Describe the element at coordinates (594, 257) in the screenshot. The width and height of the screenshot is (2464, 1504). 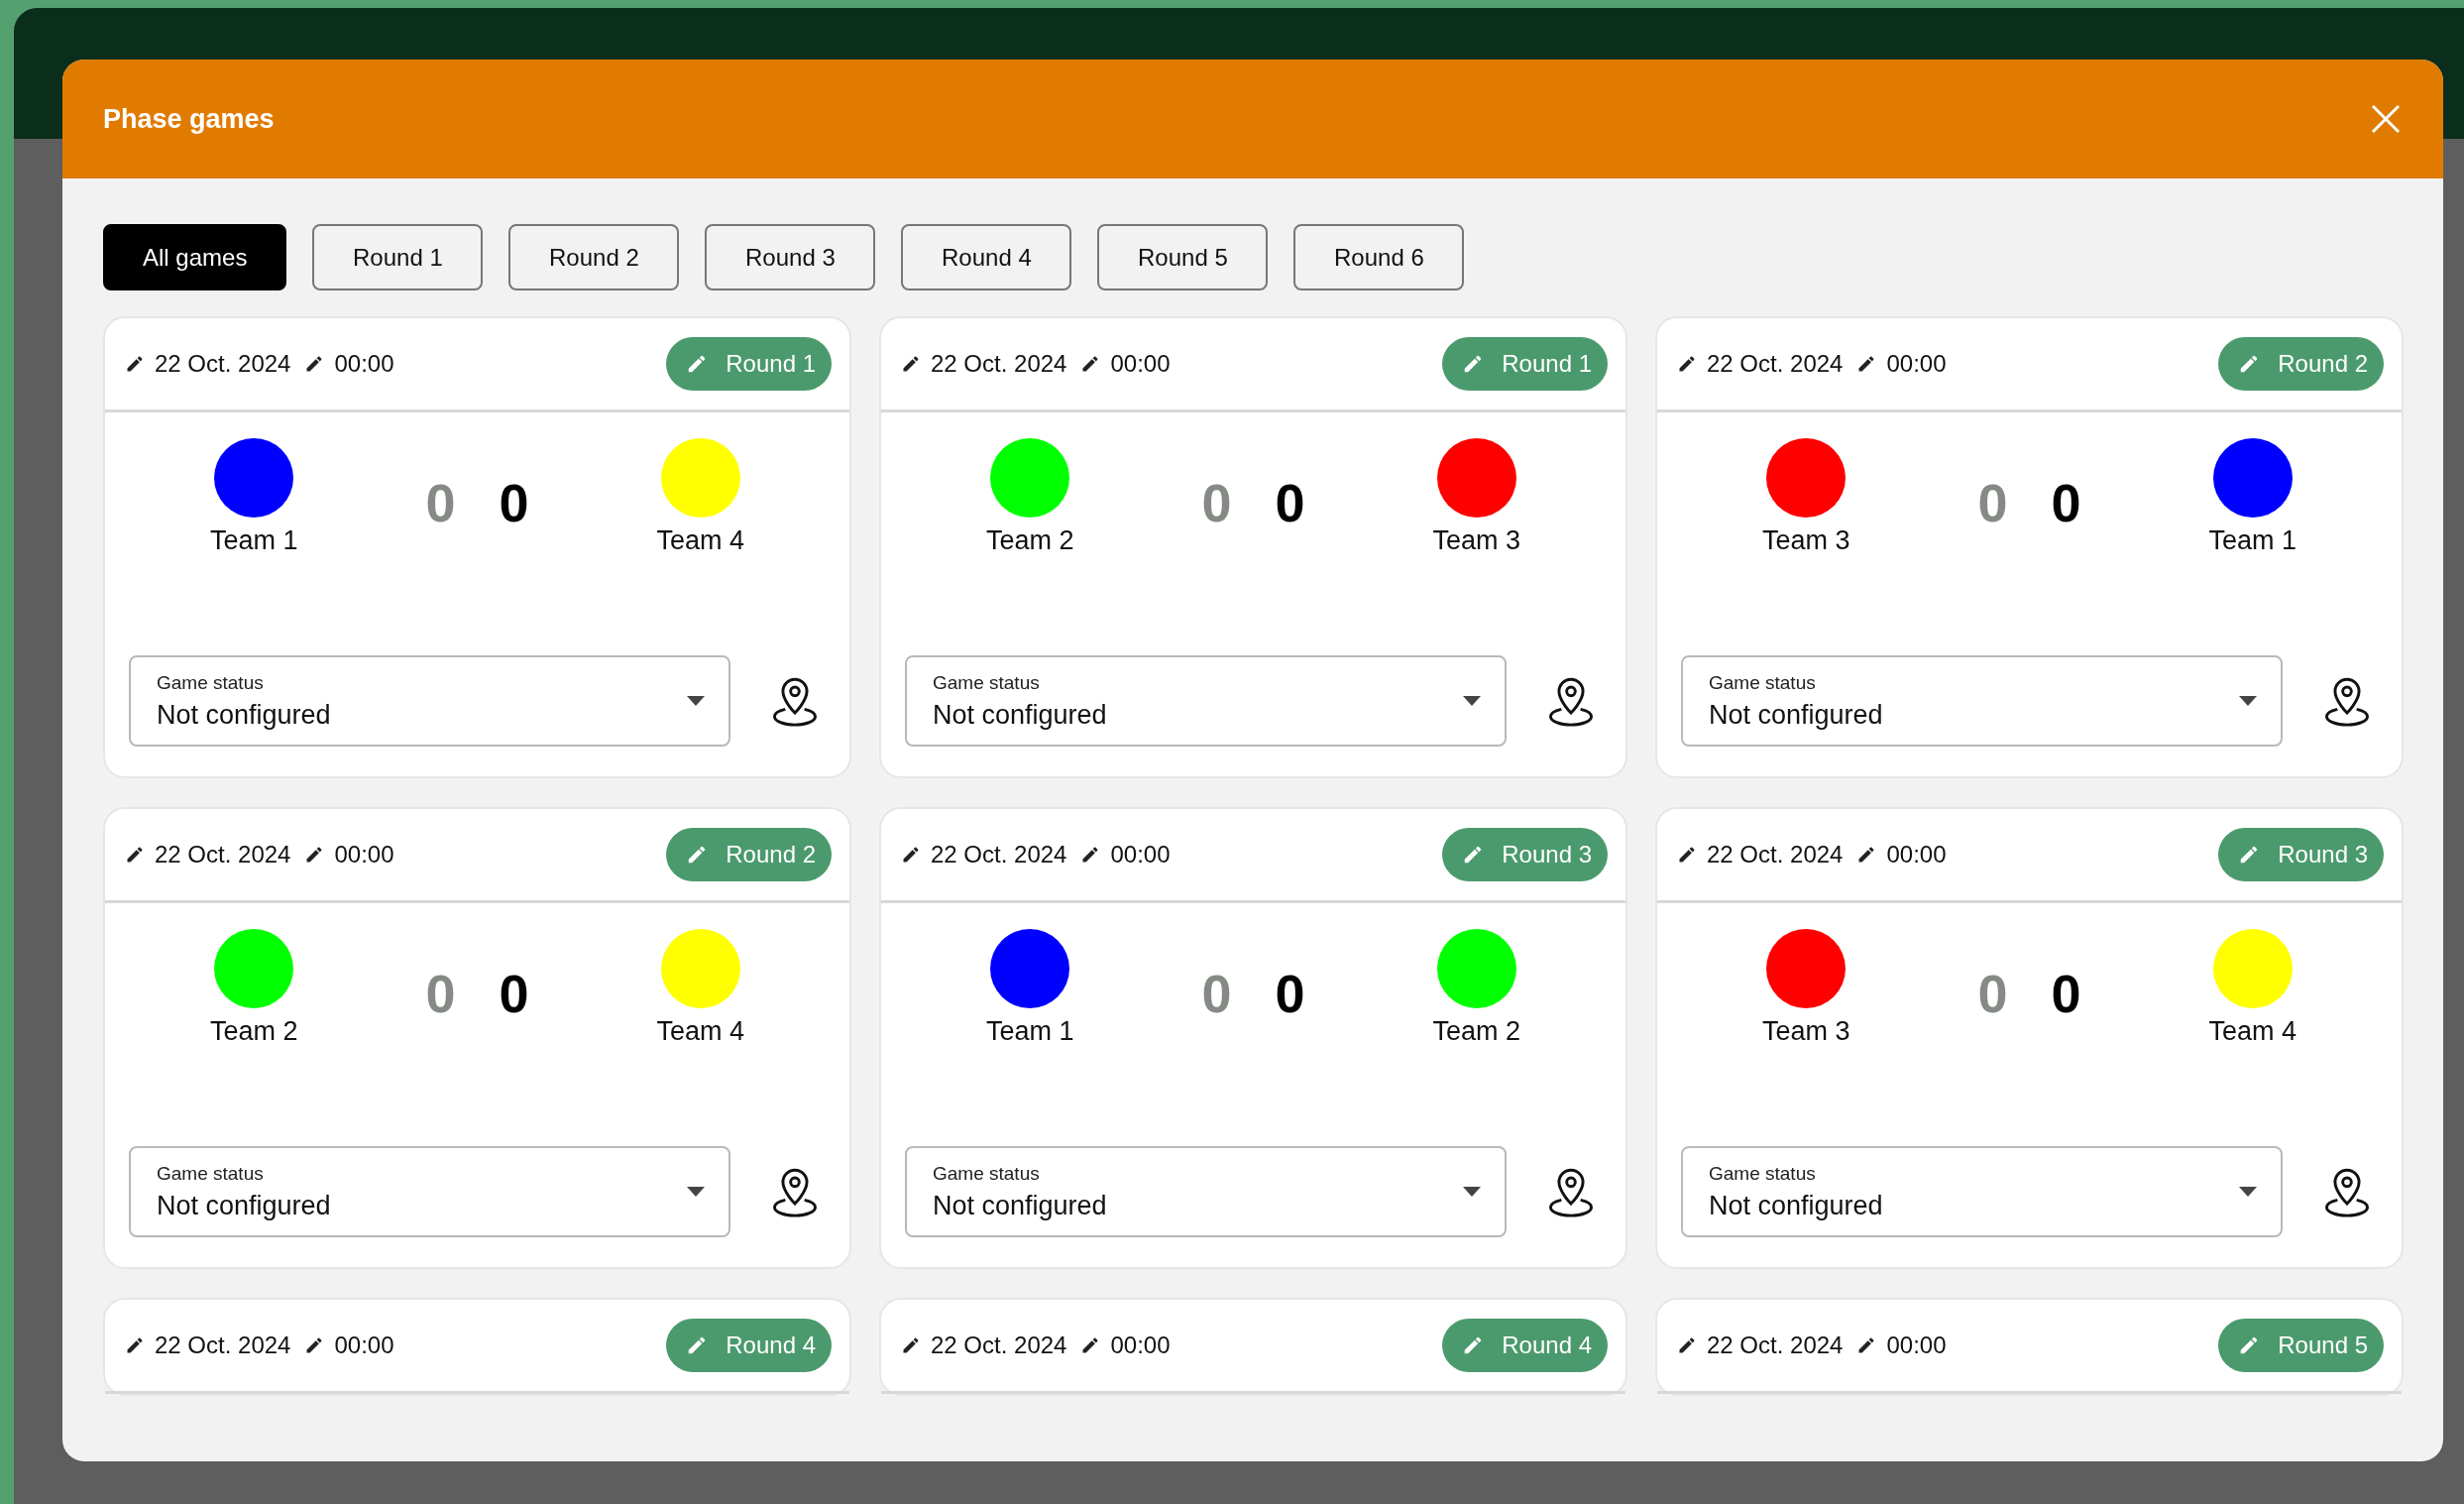
I see `filter-tab: Round 2` at that location.